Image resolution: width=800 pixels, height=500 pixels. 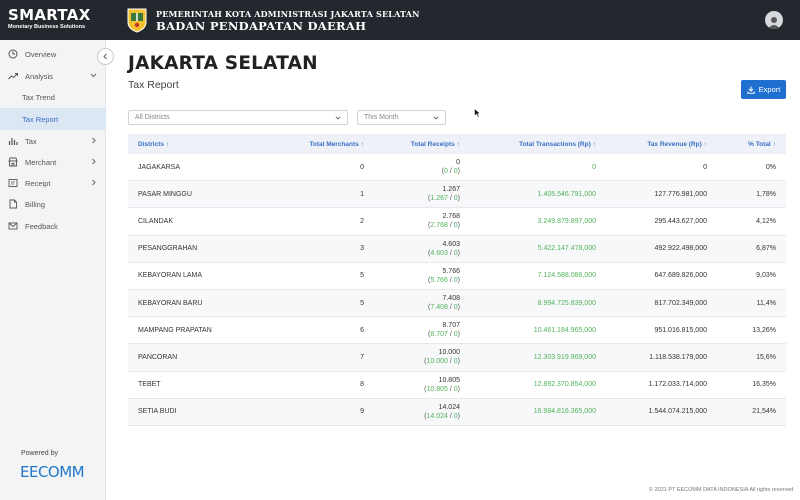 I want to click on revenue-cell: 1.544.074.215,000, so click(x=677, y=412).